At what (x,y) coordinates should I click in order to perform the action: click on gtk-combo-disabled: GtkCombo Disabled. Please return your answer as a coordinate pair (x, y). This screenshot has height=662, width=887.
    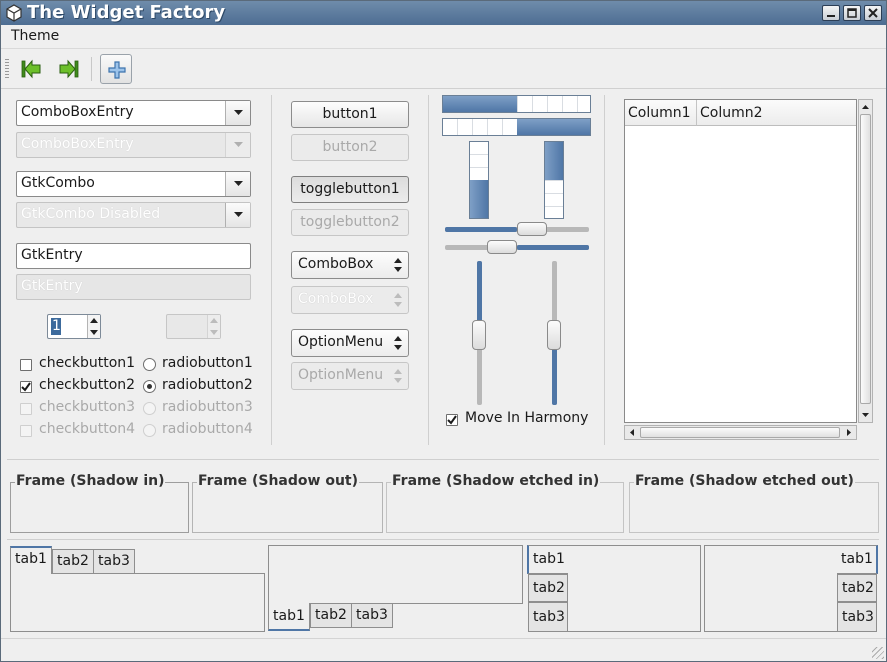
    Looking at the image, I should click on (133, 215).